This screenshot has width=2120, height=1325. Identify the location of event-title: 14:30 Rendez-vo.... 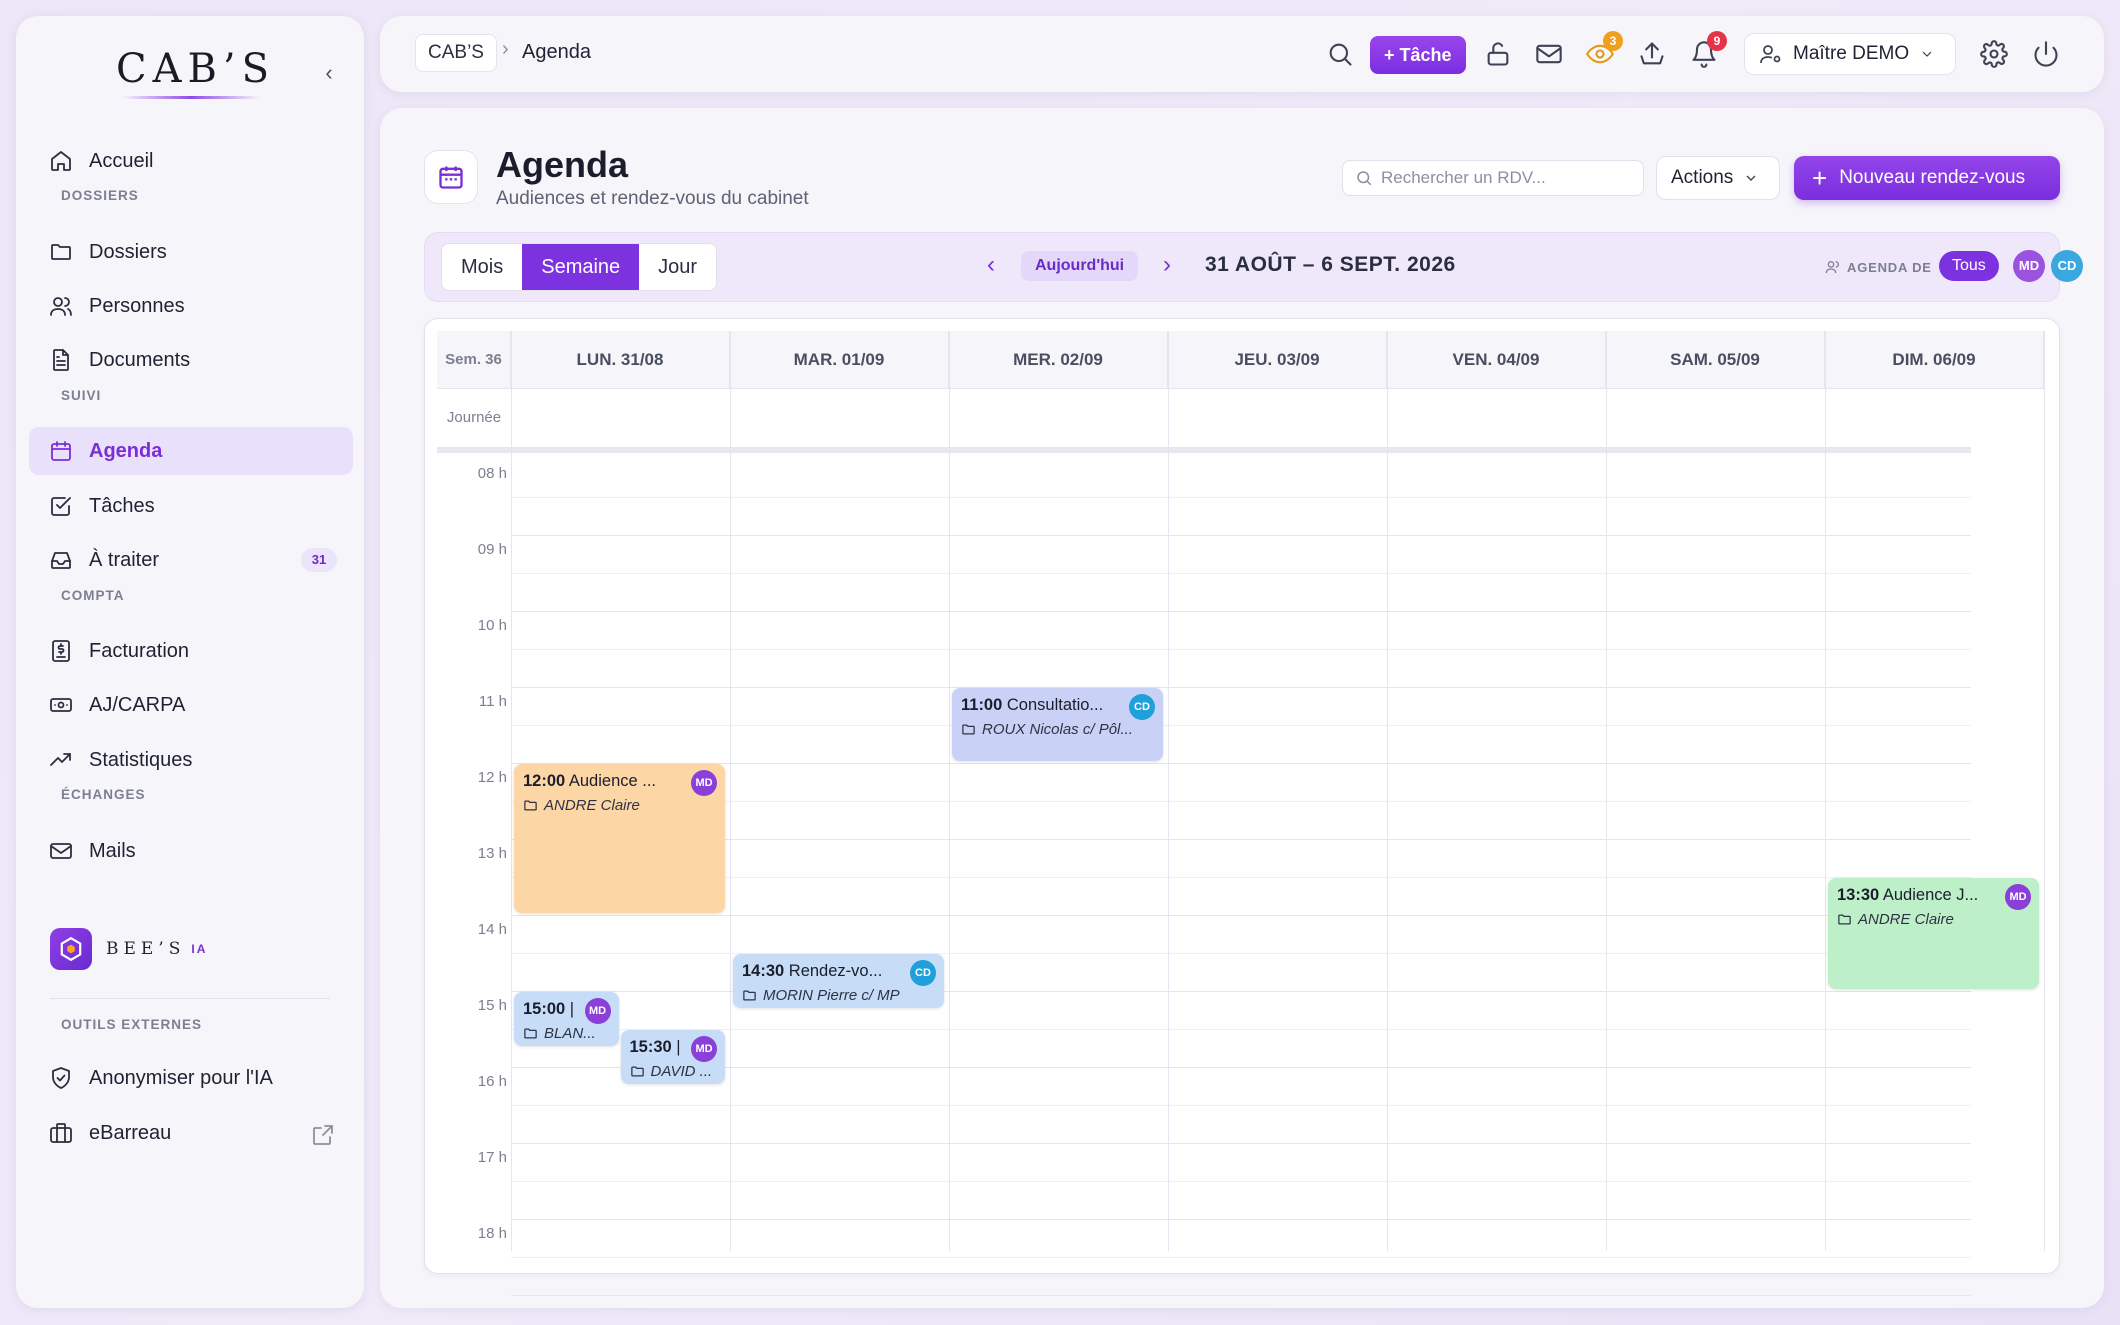
(838, 971).